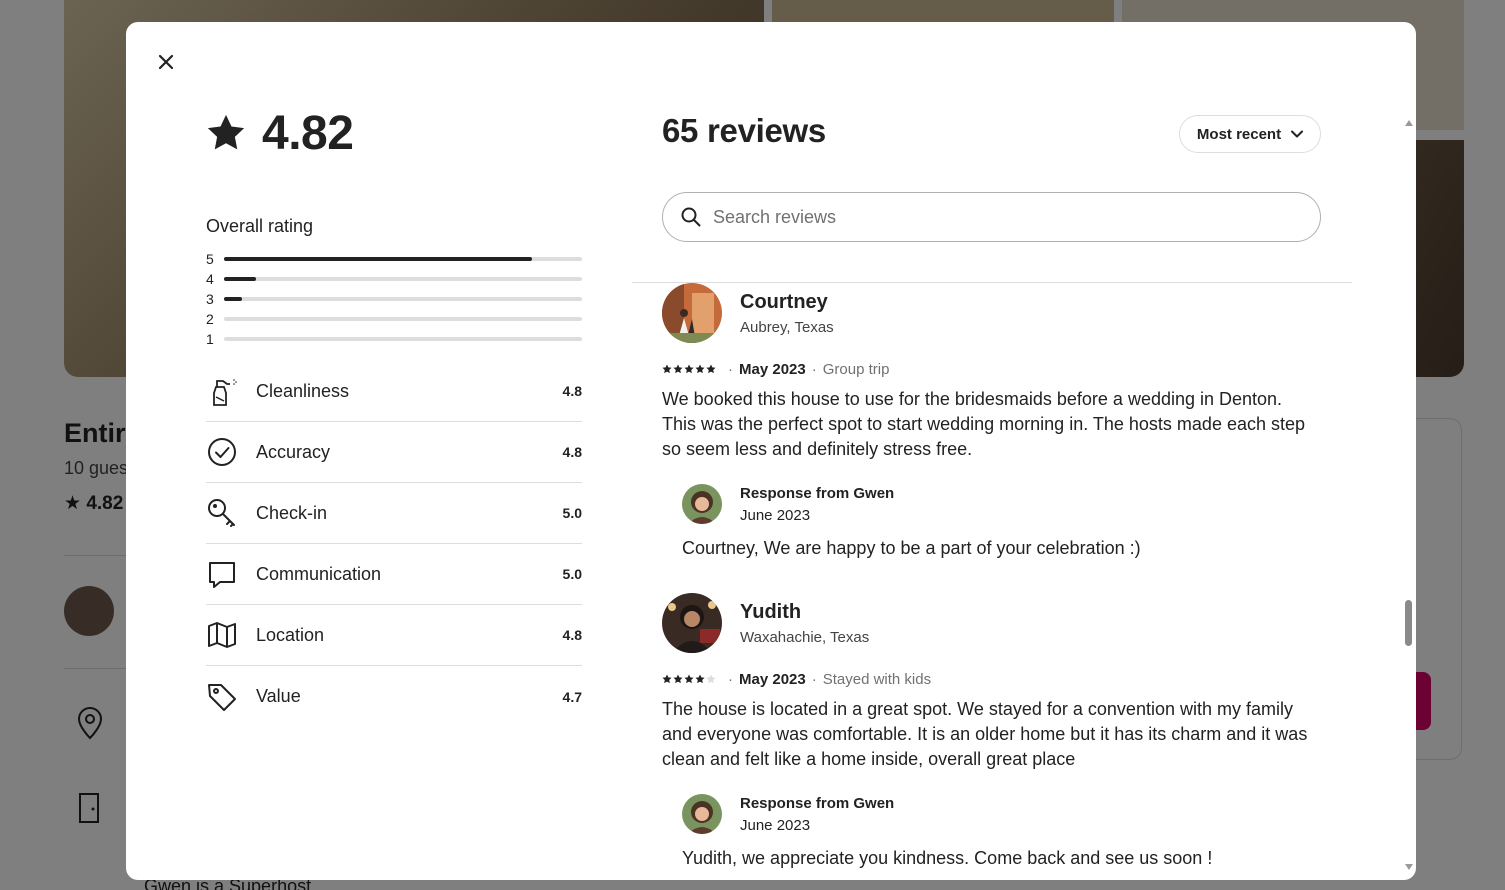 The width and height of the screenshot is (1505, 890). I want to click on review-stars, so click(689, 679).